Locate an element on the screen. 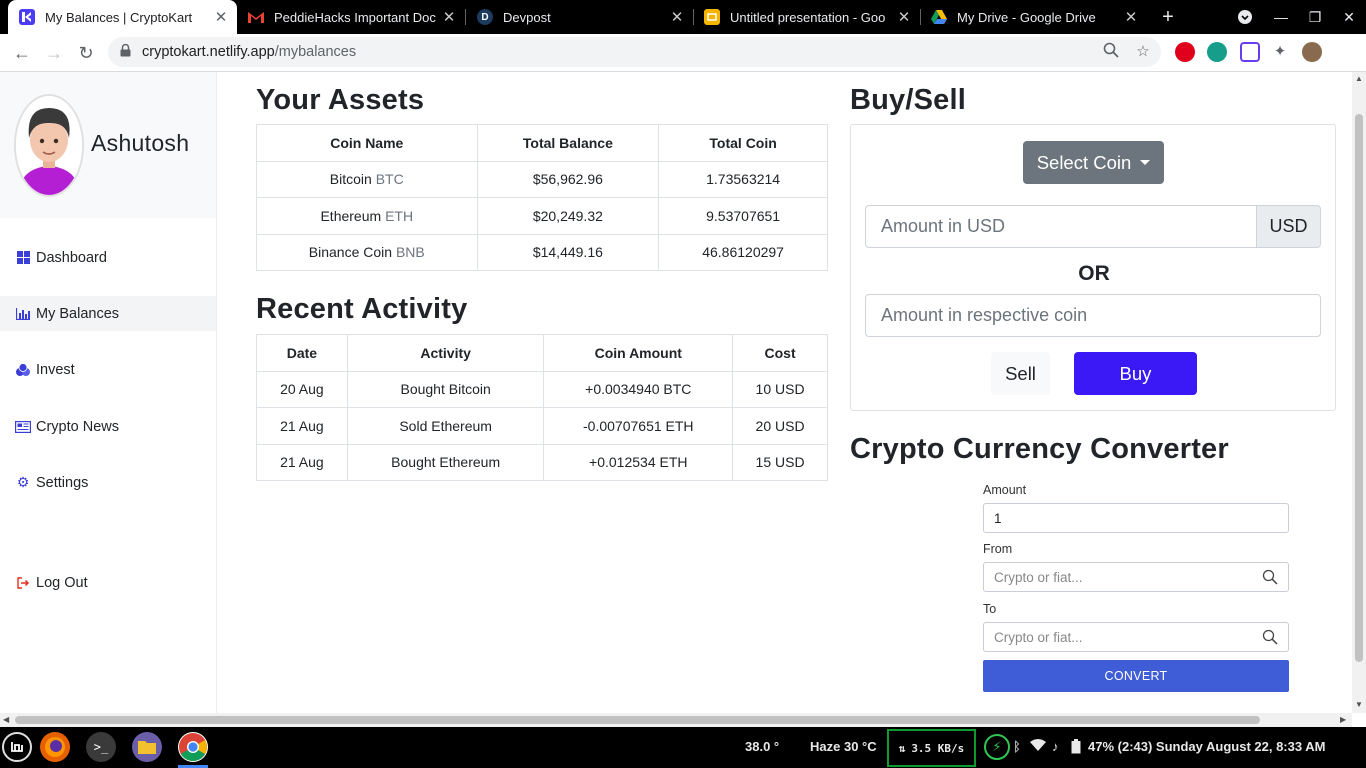  tab-title: My Drive - Google Drive is located at coordinates (1026, 17).